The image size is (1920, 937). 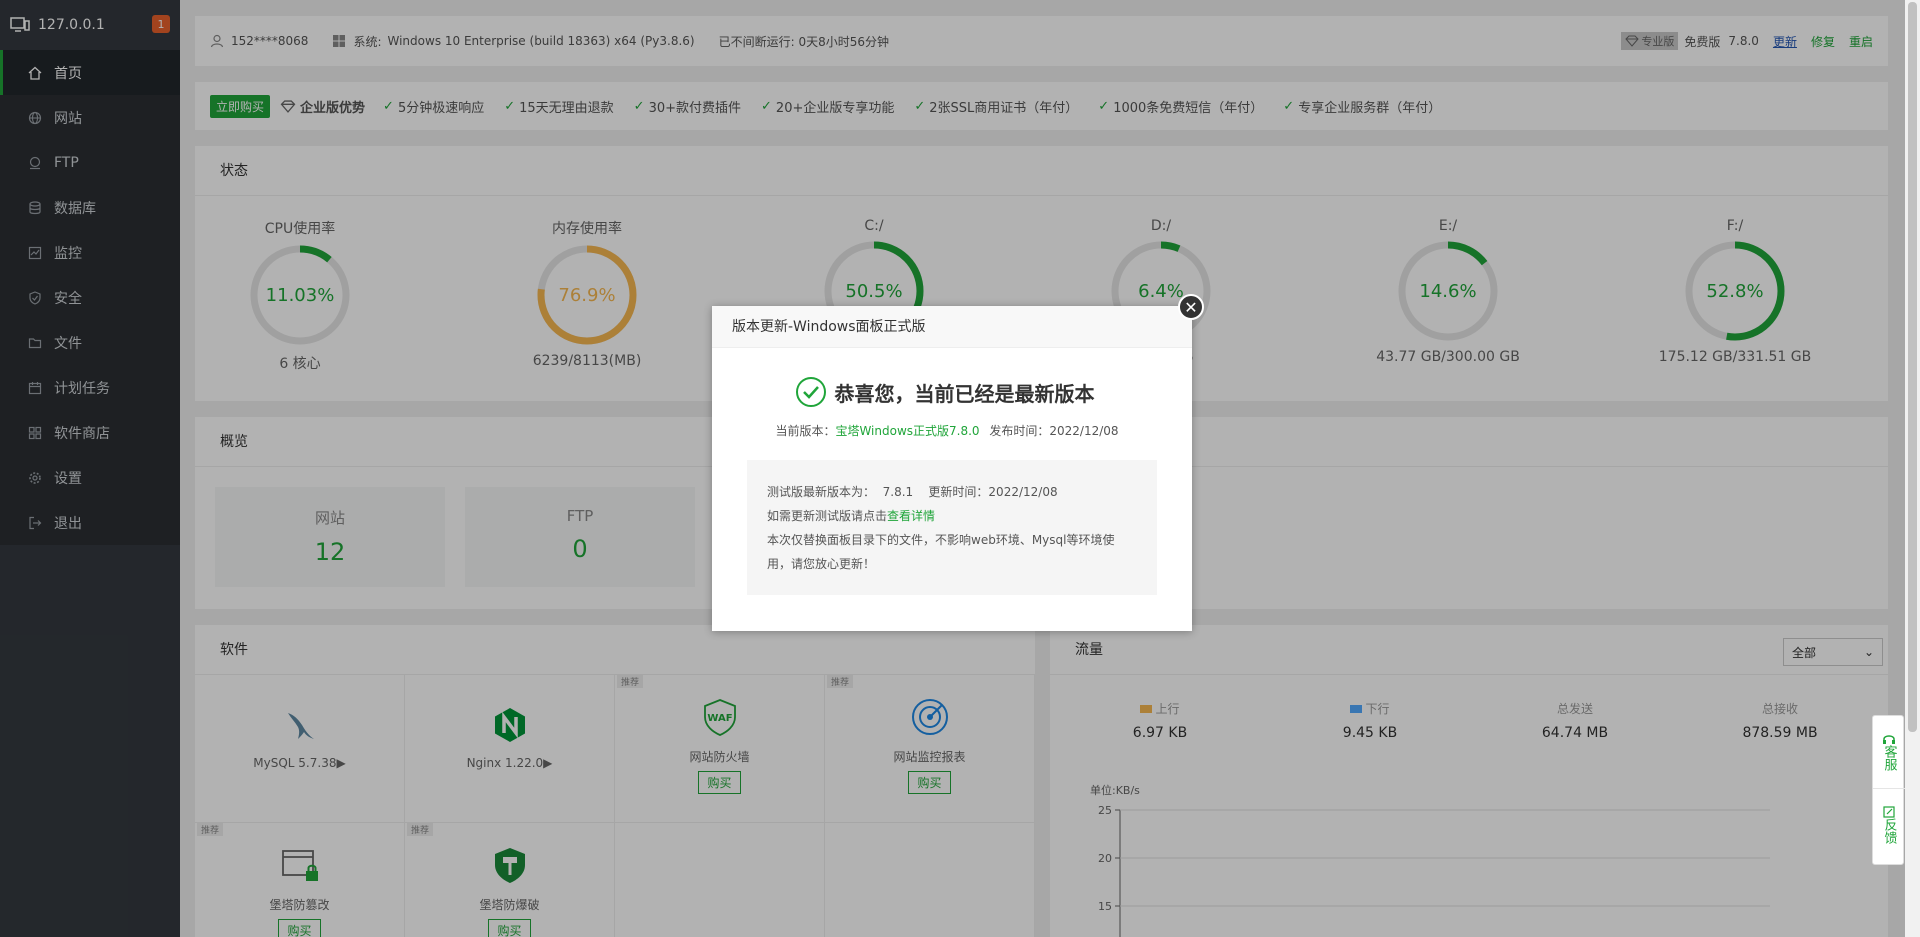 What do you see at coordinates (907, 431) in the screenshot?
I see `current-version-value: 宝塔Windows正式版7.8.0` at bounding box center [907, 431].